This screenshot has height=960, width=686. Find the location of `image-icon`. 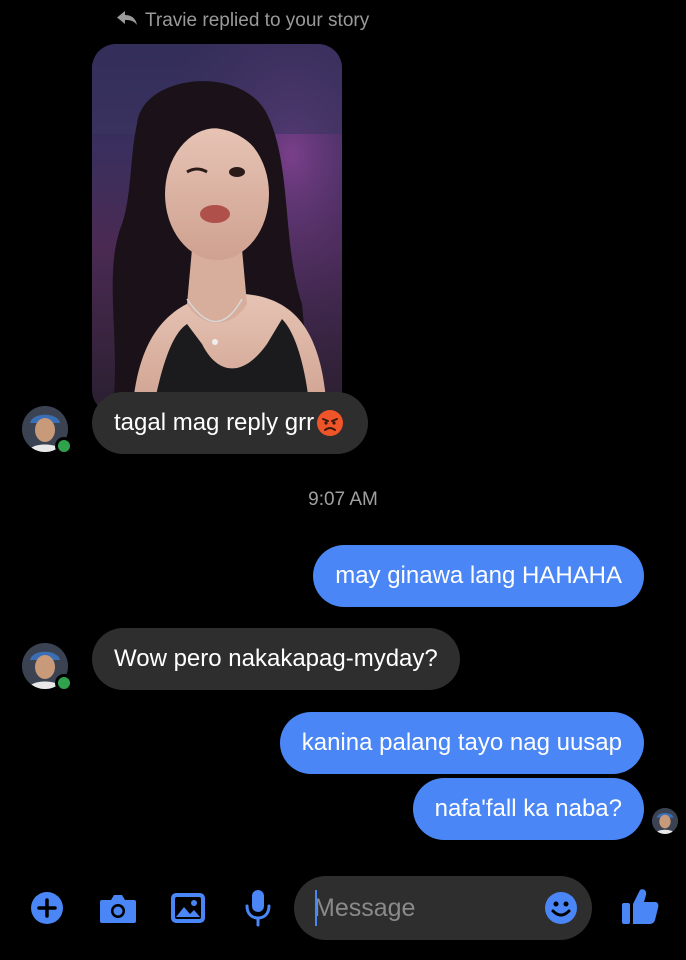

image-icon is located at coordinates (188, 908).